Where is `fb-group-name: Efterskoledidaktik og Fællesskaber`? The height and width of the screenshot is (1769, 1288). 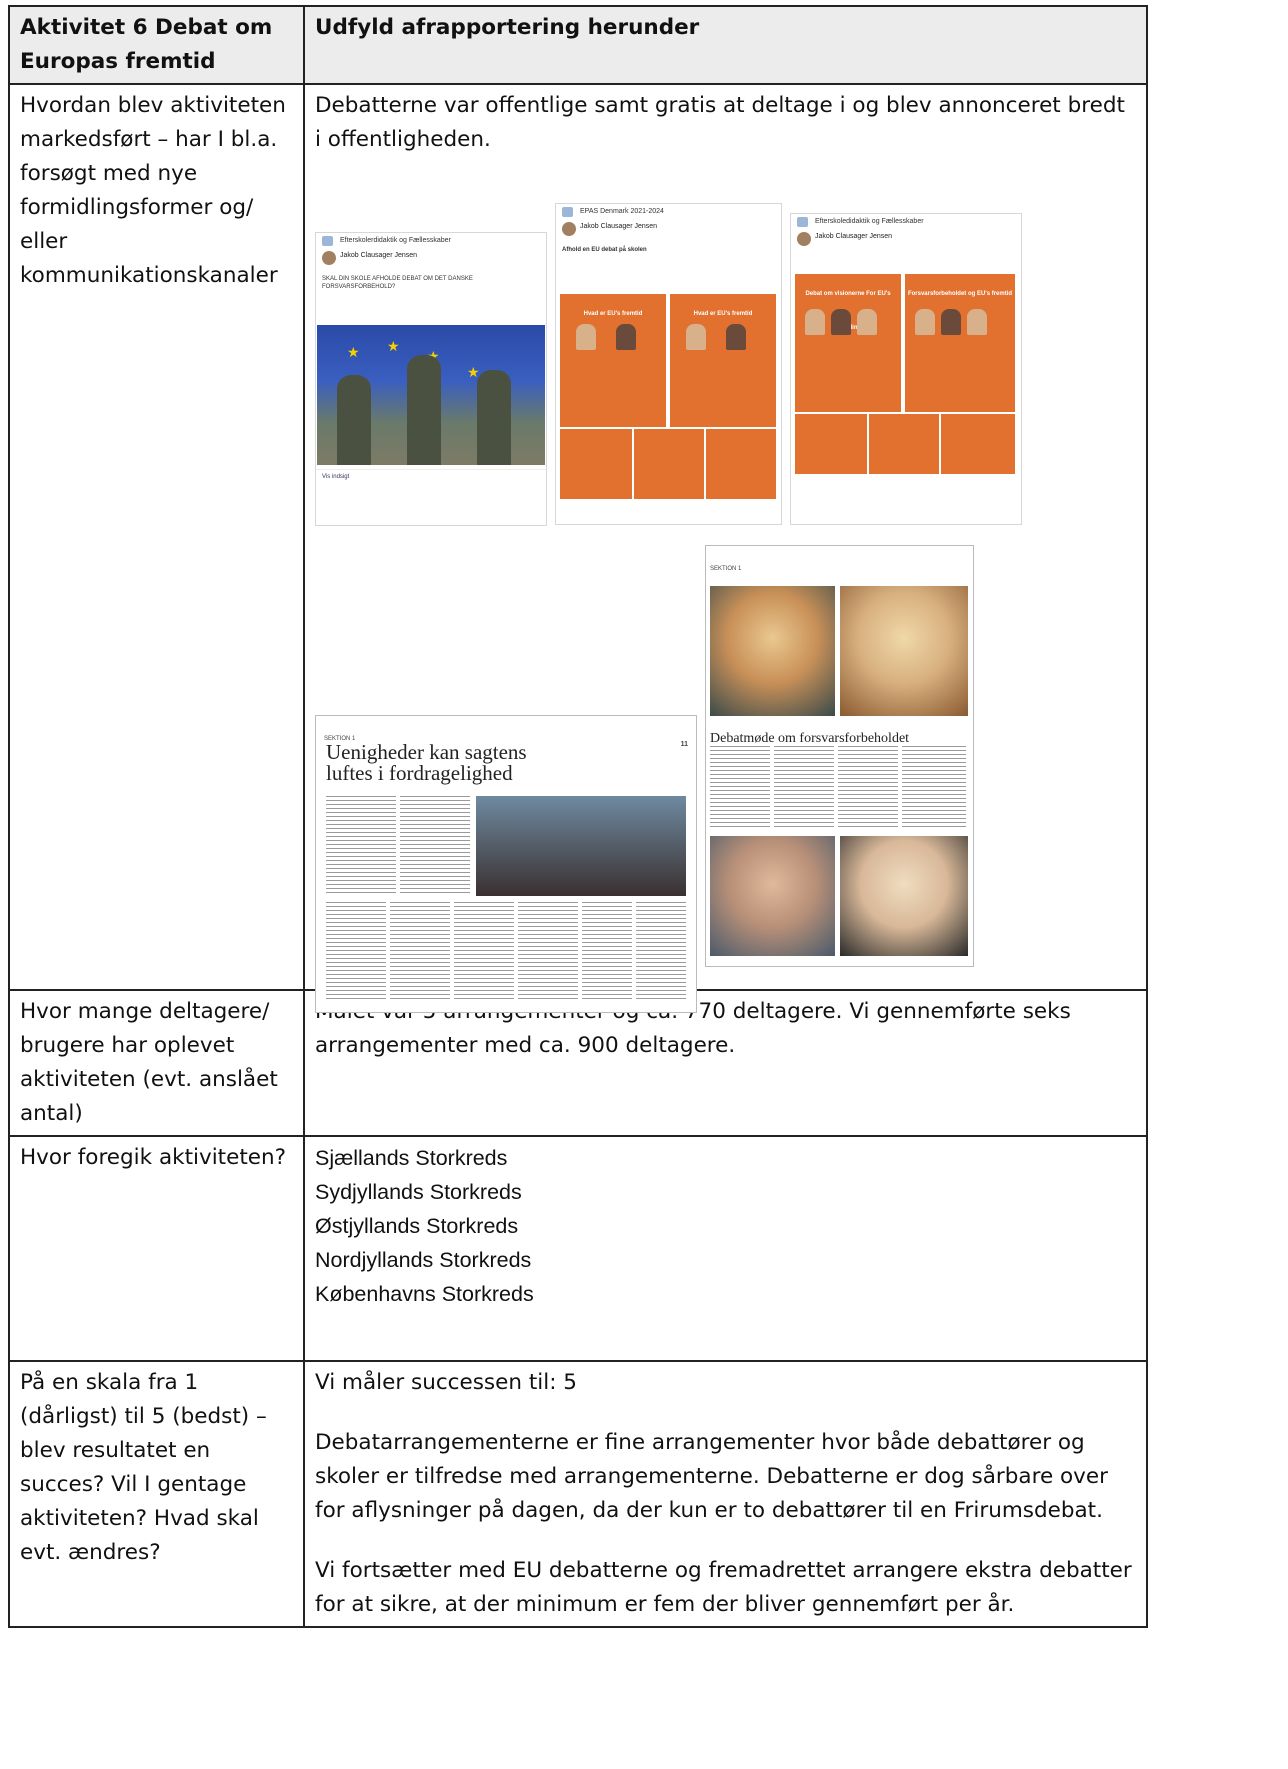 fb-group-name: Efterskoledidaktik og Fællesskaber is located at coordinates (906, 222).